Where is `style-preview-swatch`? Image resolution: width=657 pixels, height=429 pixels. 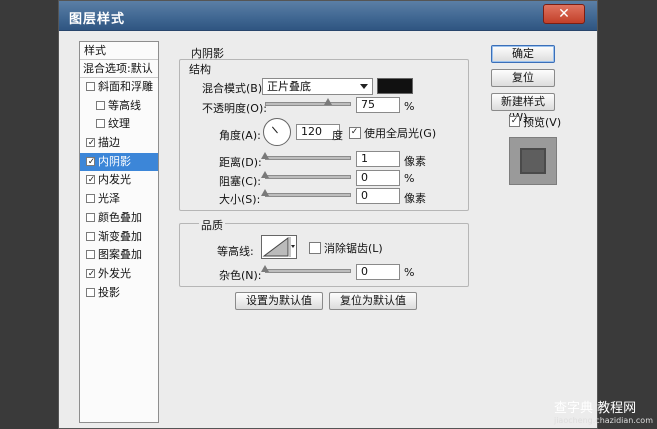
style-preview-swatch is located at coordinates (533, 161).